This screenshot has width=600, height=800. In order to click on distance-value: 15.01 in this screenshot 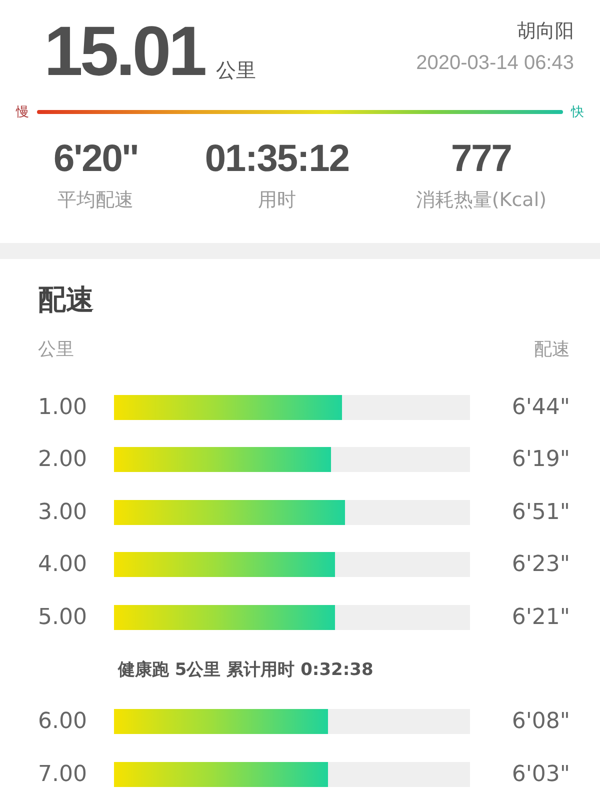, I will do `click(124, 51)`.